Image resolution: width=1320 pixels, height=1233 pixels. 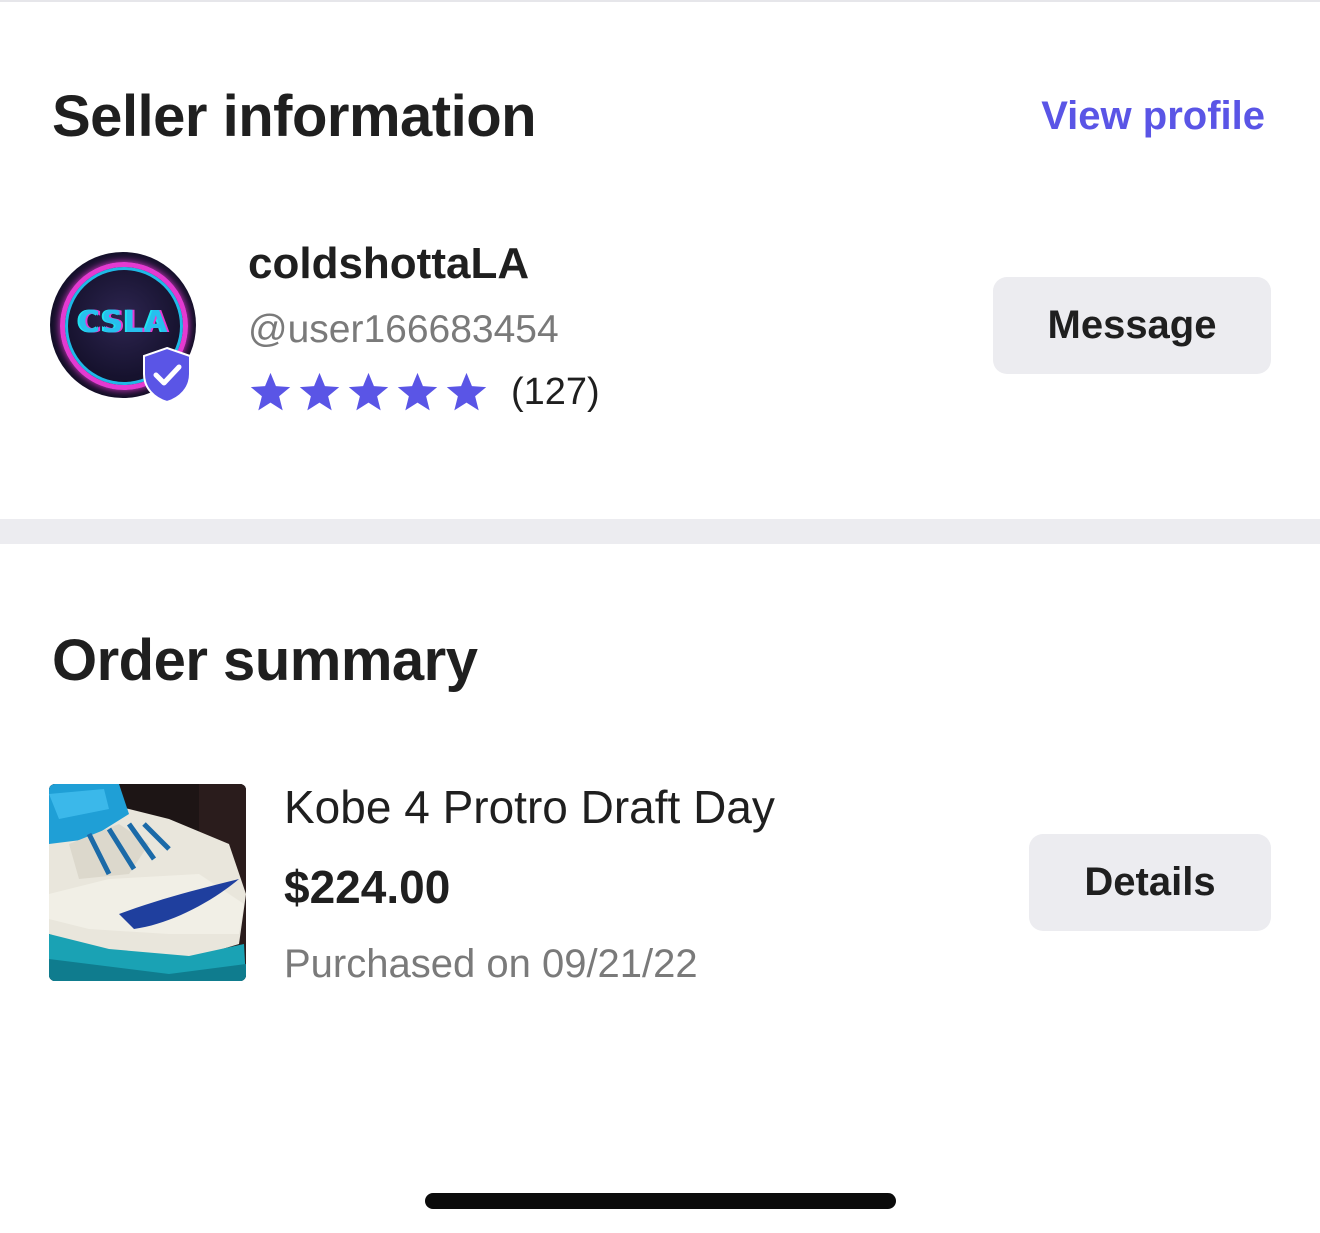 I want to click on product-thumbnail, so click(x=147, y=882).